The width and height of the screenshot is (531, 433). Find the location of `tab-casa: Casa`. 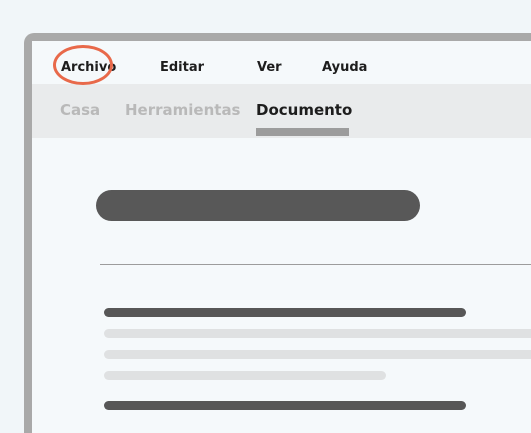

tab-casa: Casa is located at coordinates (80, 110).